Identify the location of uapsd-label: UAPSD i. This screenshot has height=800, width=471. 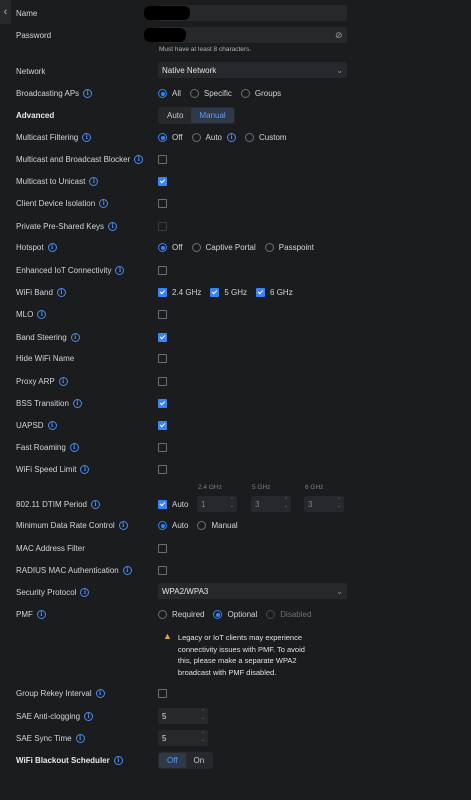
(36, 425).